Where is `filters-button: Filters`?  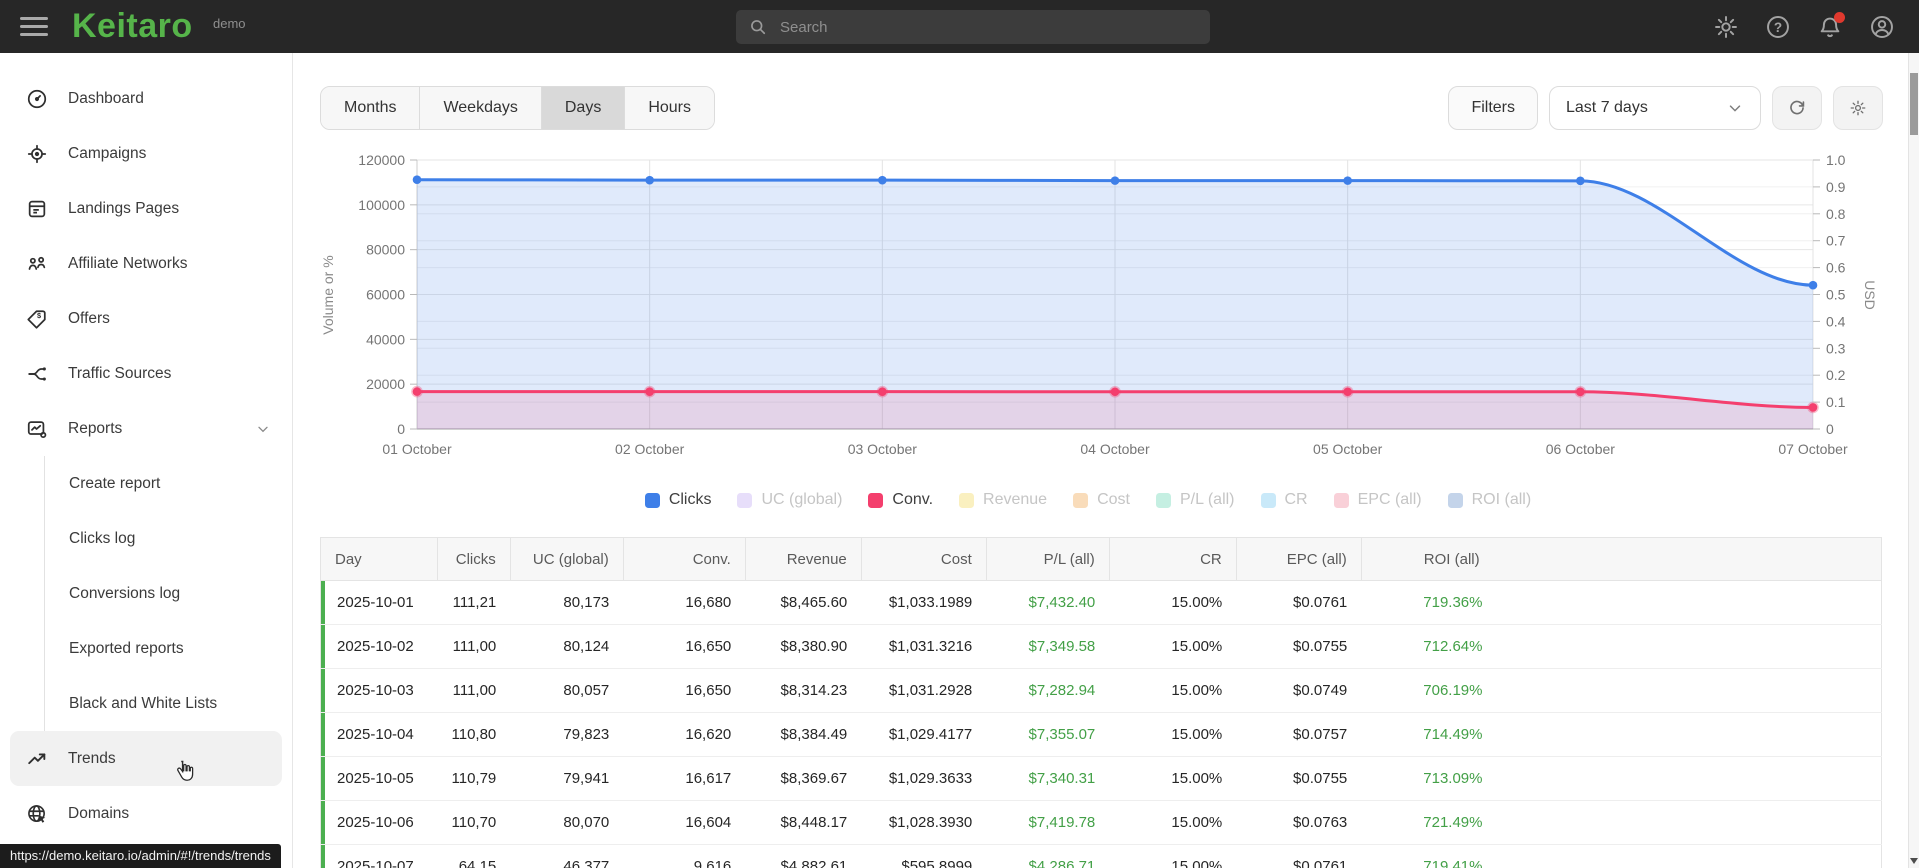
filters-button: Filters is located at coordinates (1493, 108).